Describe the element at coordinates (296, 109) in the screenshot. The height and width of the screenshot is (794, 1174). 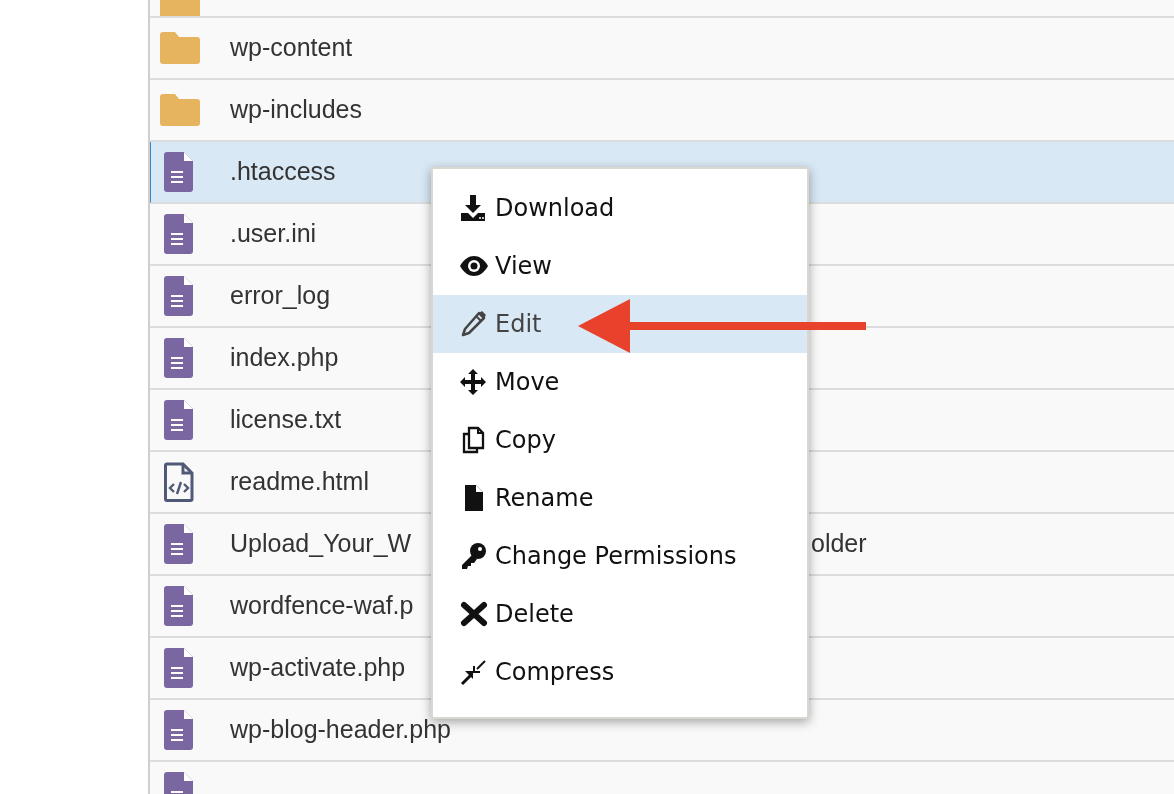
I see `file-name: wp-includes` at that location.